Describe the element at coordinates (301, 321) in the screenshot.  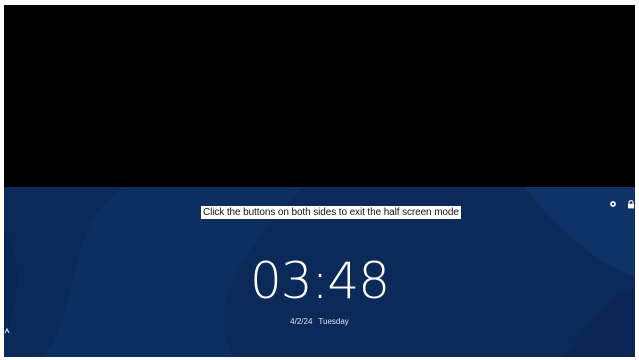
I see `clock-date: 4/2/24` at that location.